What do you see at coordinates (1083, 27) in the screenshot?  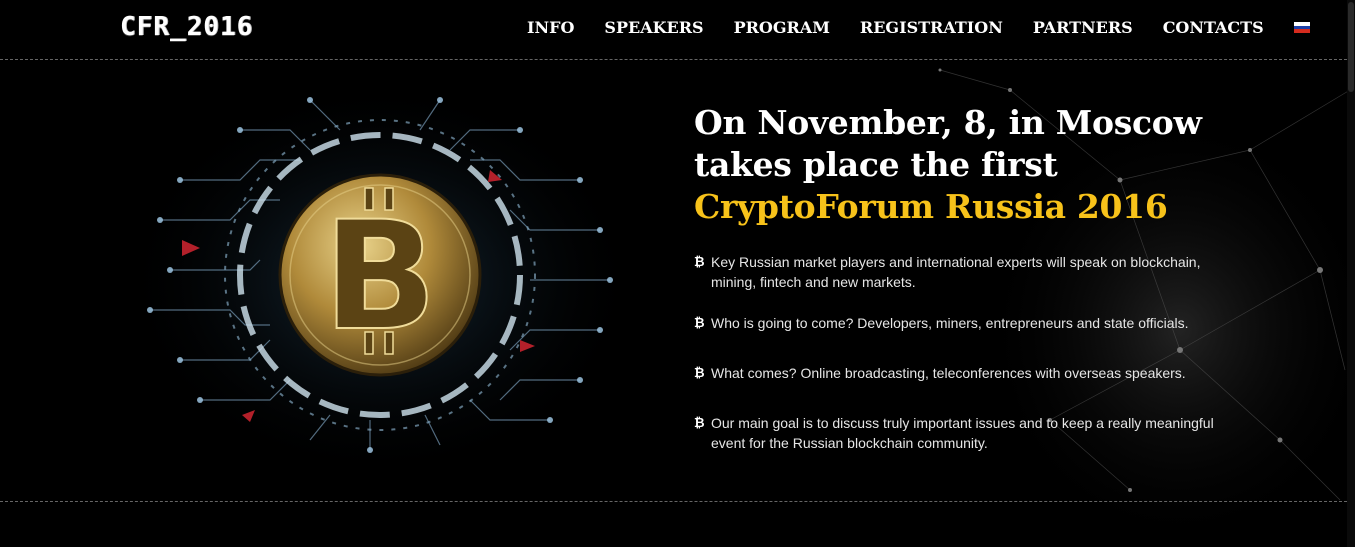 I see `nav-partners: PARTNERS` at bounding box center [1083, 27].